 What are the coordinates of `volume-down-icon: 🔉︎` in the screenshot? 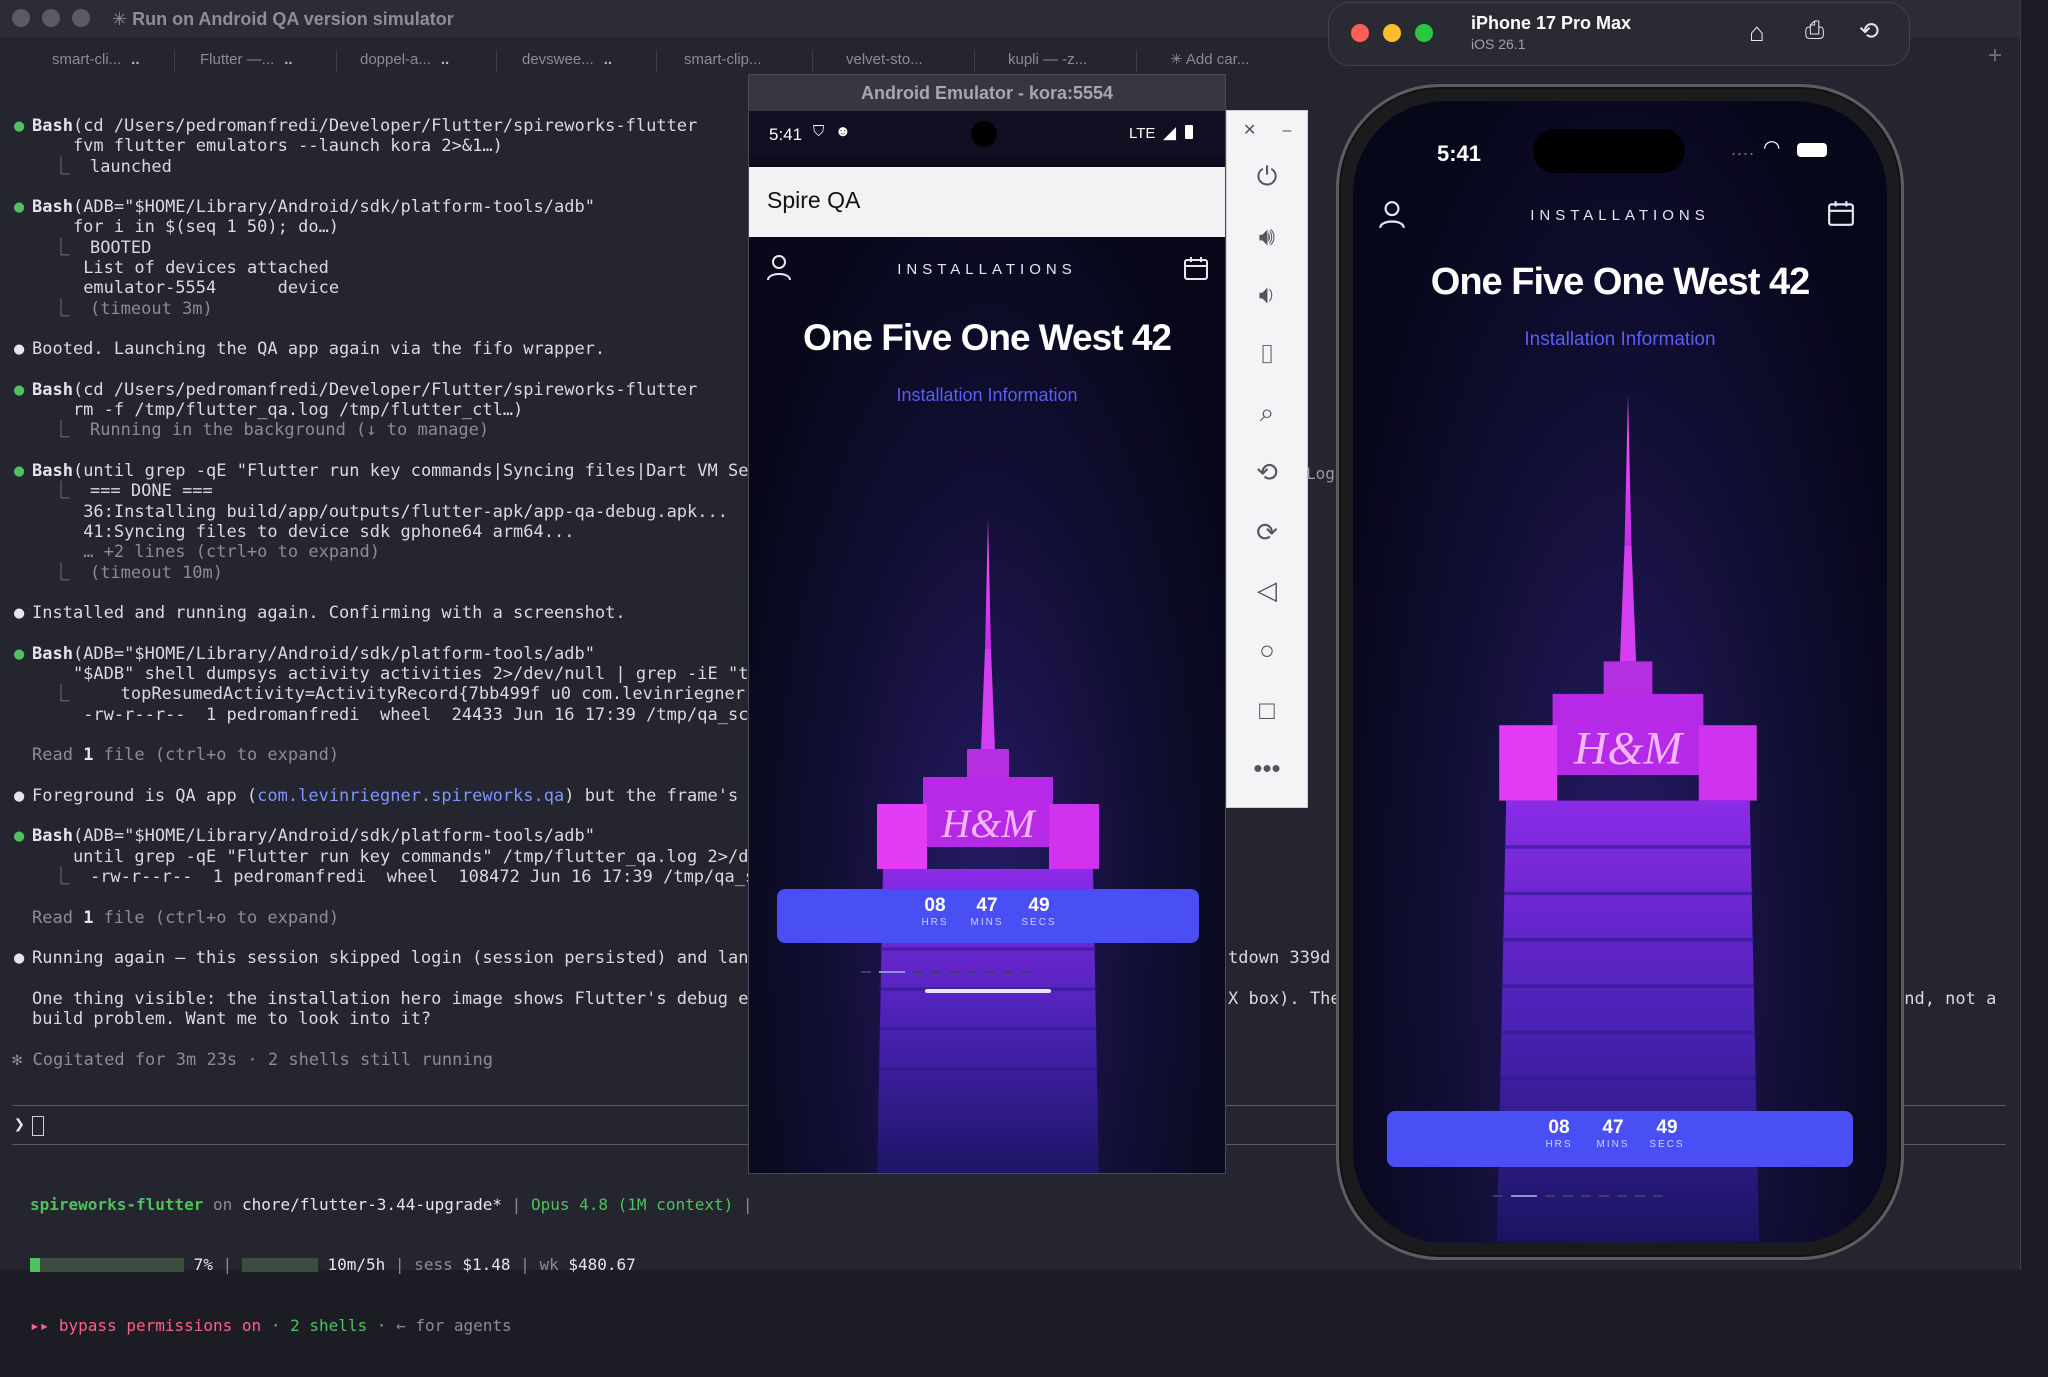 It's located at (1267, 294).